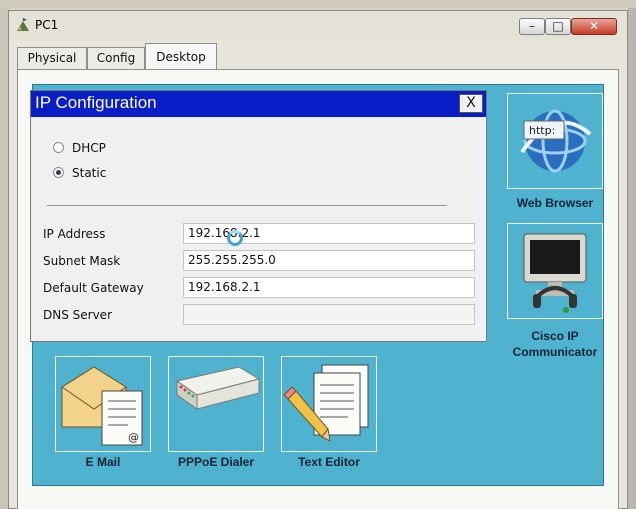  Describe the element at coordinates (471, 103) in the screenshot. I see `dialog-close-button: X` at that location.